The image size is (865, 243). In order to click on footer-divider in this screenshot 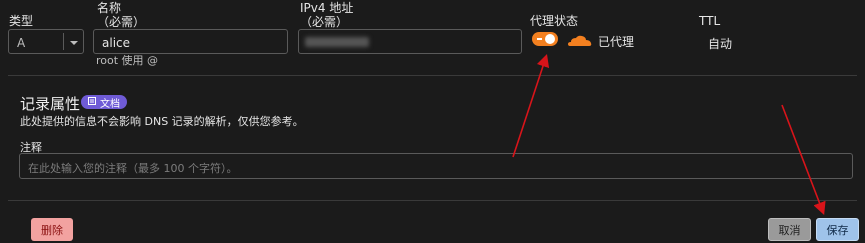, I will do `click(432, 200)`.